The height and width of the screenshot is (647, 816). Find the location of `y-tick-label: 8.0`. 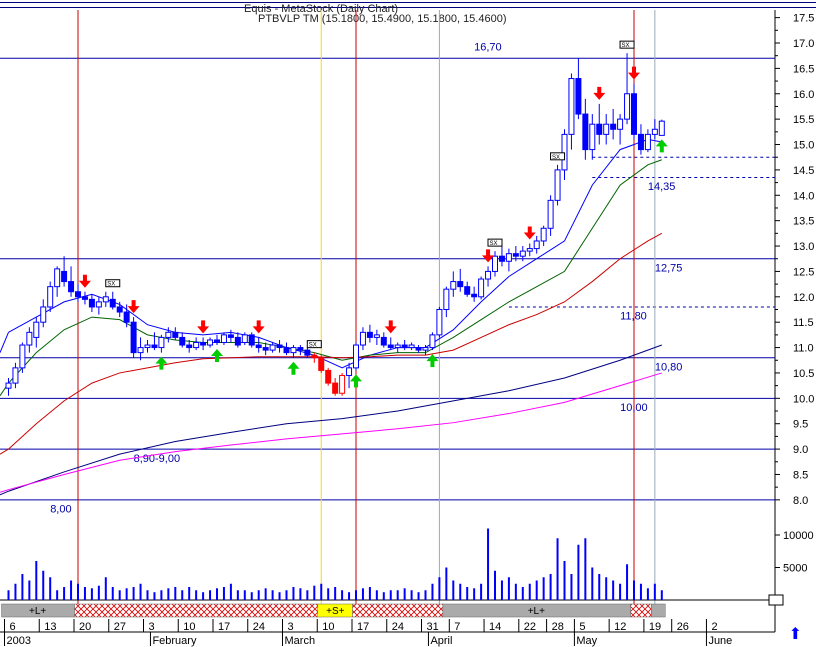

y-tick-label: 8.0 is located at coordinates (800, 501).